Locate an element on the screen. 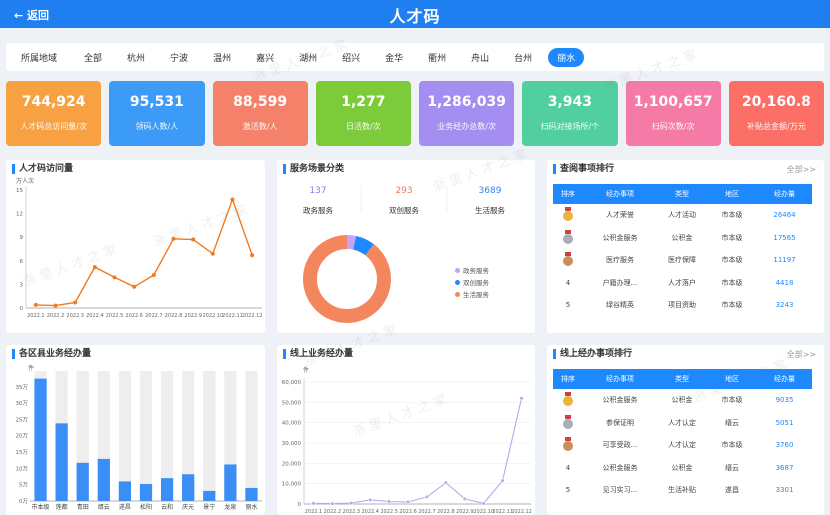  donut-slice is located at coordinates (347, 279).